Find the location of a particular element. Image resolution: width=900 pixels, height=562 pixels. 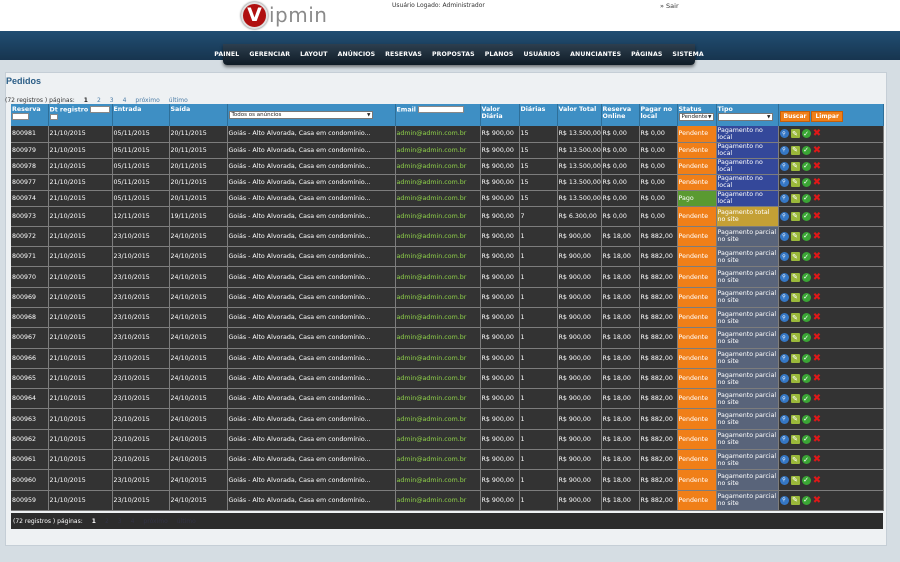

nav-item-7: USUÁRIOS is located at coordinates (541, 54).